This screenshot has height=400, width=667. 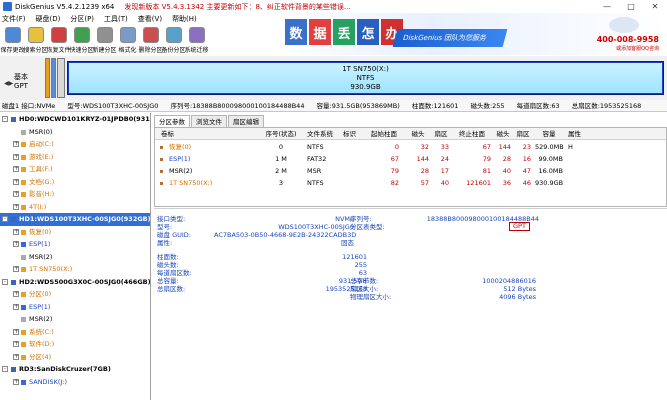 I want to click on menu-disk: 硬盘(D), so click(x=48, y=19).